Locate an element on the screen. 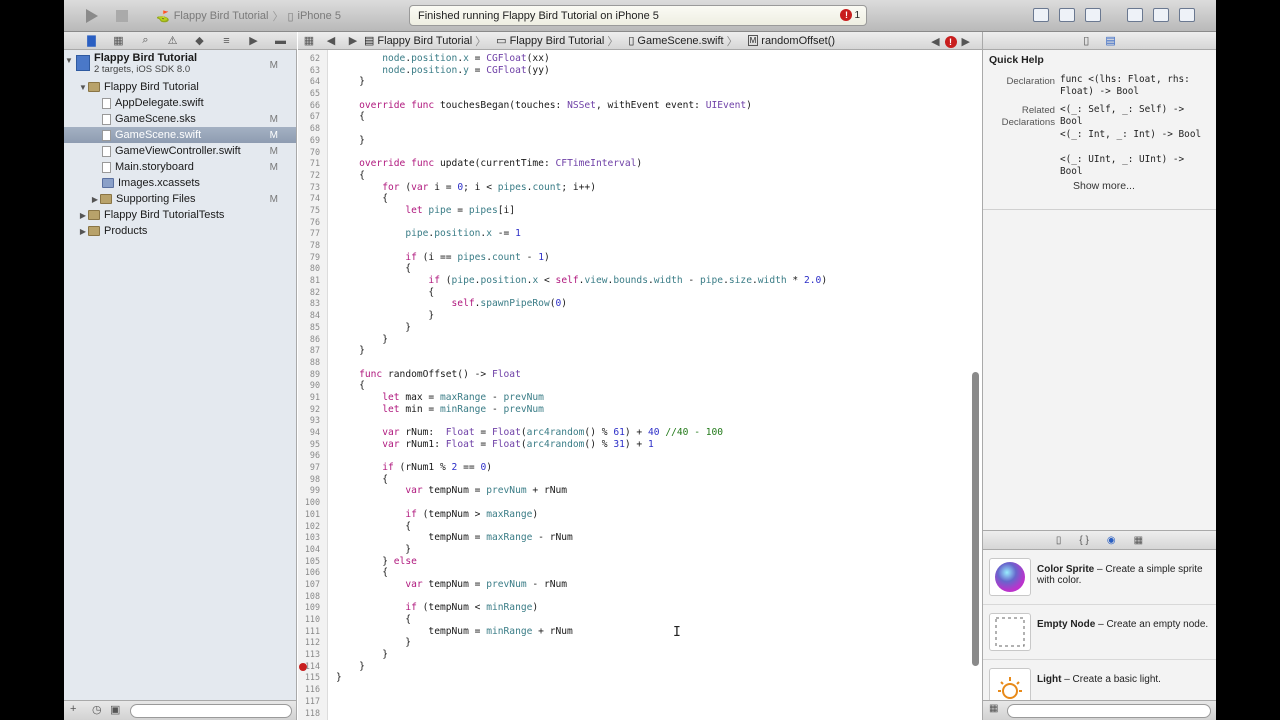 This screenshot has height=720, width=1280. related-declaration: <(_: Self, _: Self) -> Bool is located at coordinates (1136, 116).